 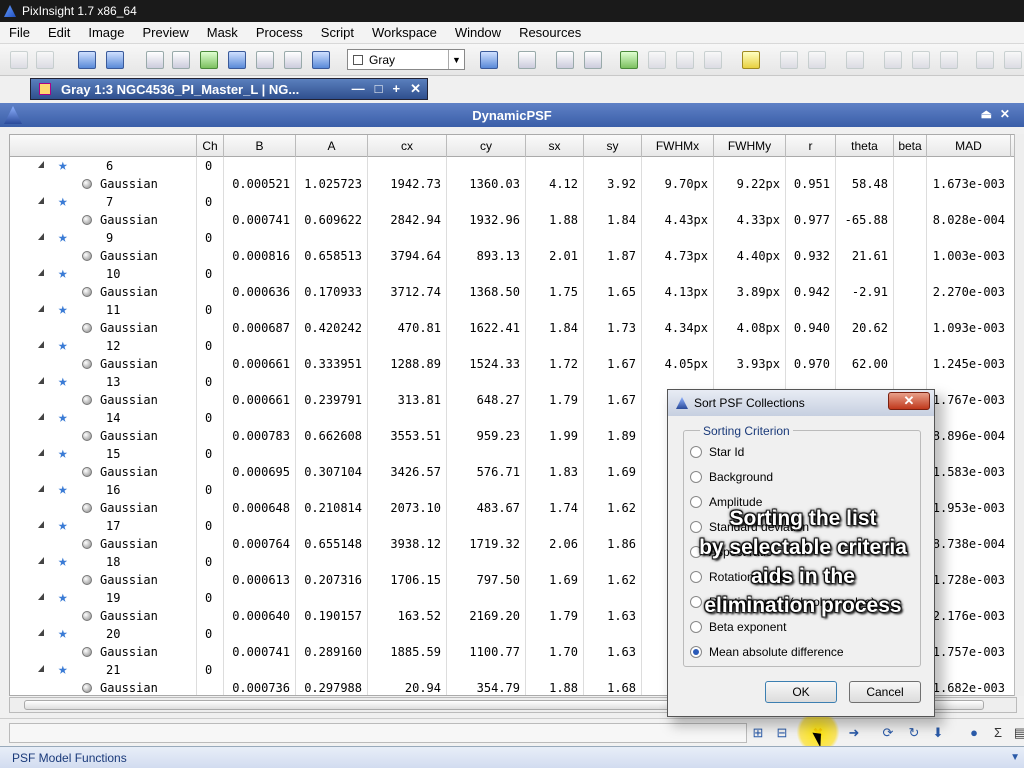 What do you see at coordinates (332, 146) in the screenshot?
I see `header-a: A` at bounding box center [332, 146].